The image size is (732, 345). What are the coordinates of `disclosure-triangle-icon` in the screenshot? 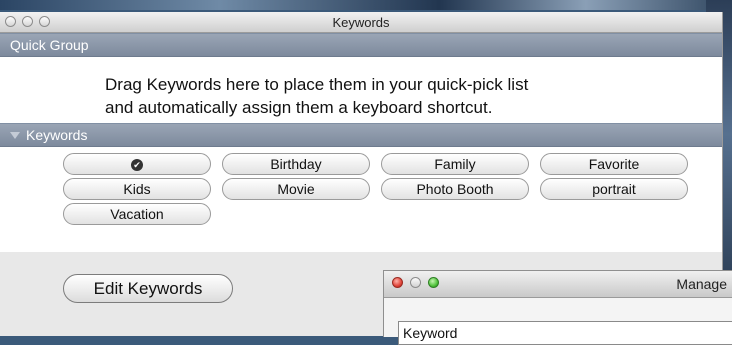 It's located at (15, 135).